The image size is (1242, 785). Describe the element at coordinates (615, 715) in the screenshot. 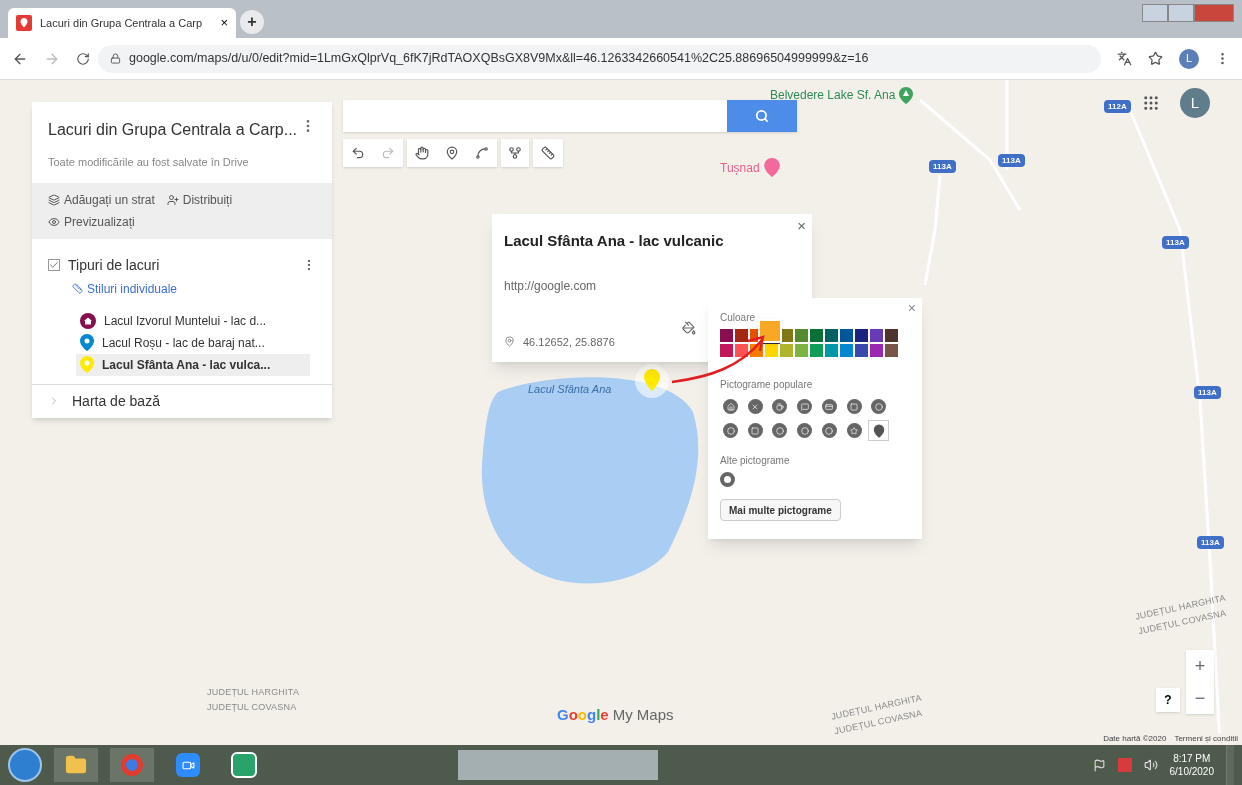

I see `my-maps-logo: Google My Maps` at that location.